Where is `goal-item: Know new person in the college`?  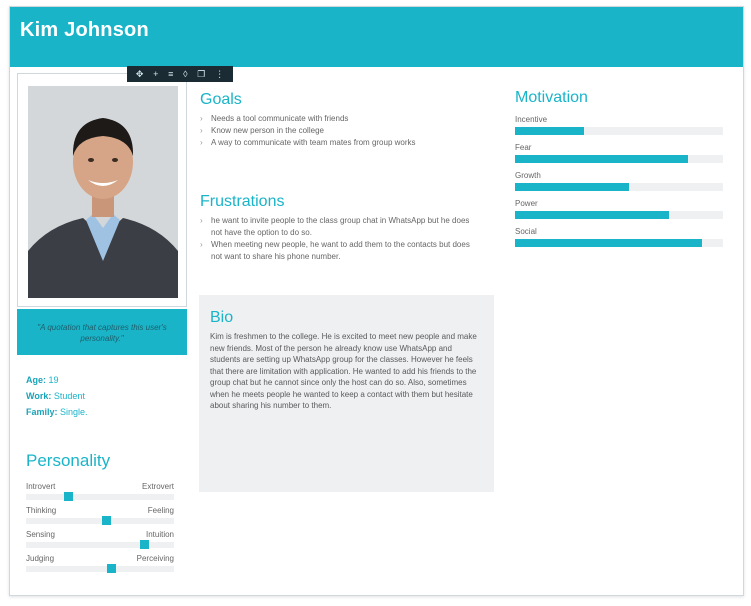 goal-item: Know new person in the college is located at coordinates (345, 131).